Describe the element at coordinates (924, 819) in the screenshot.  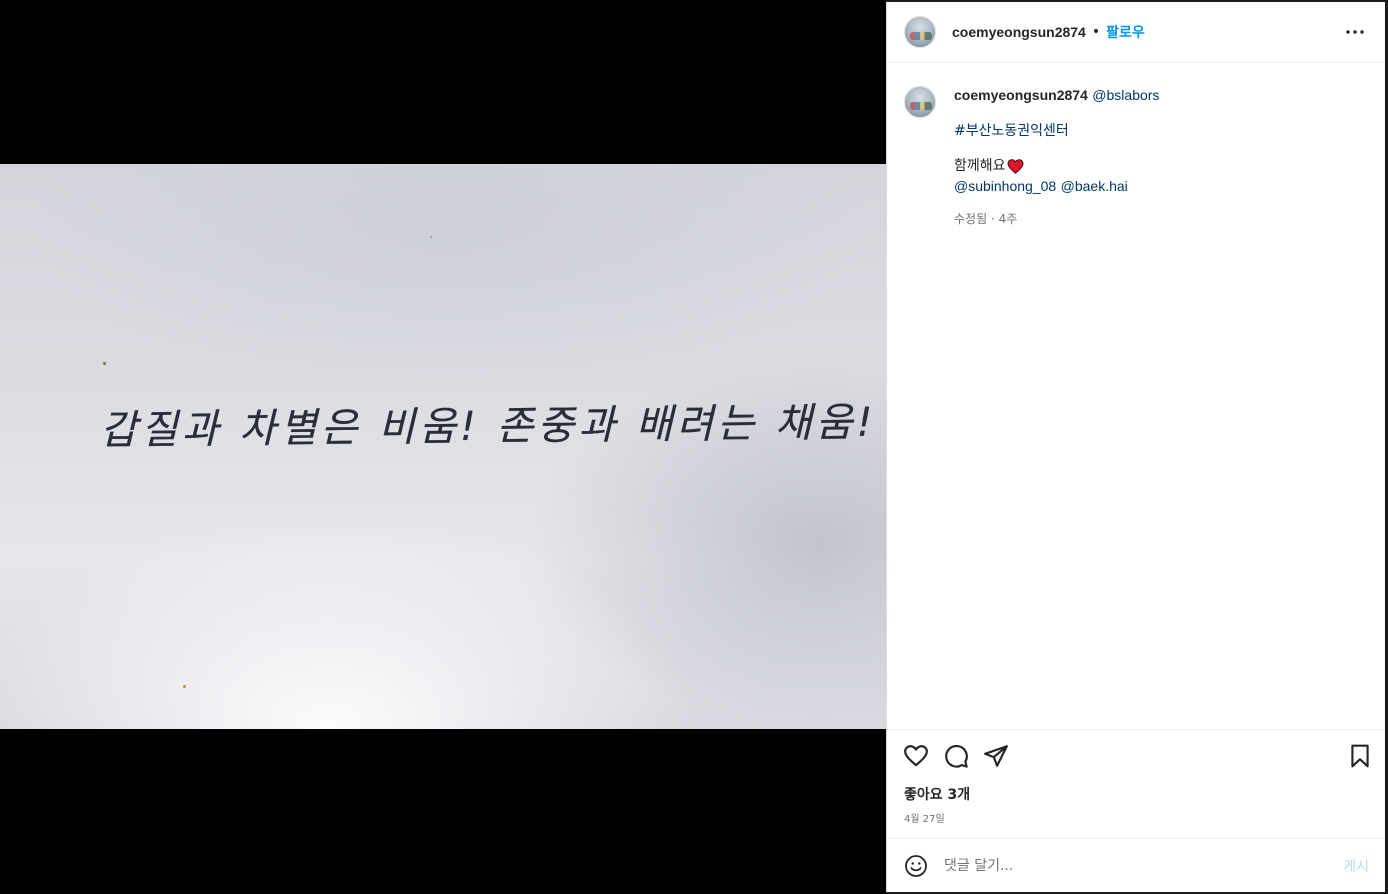
I see `post-date: 4월 27일` at that location.